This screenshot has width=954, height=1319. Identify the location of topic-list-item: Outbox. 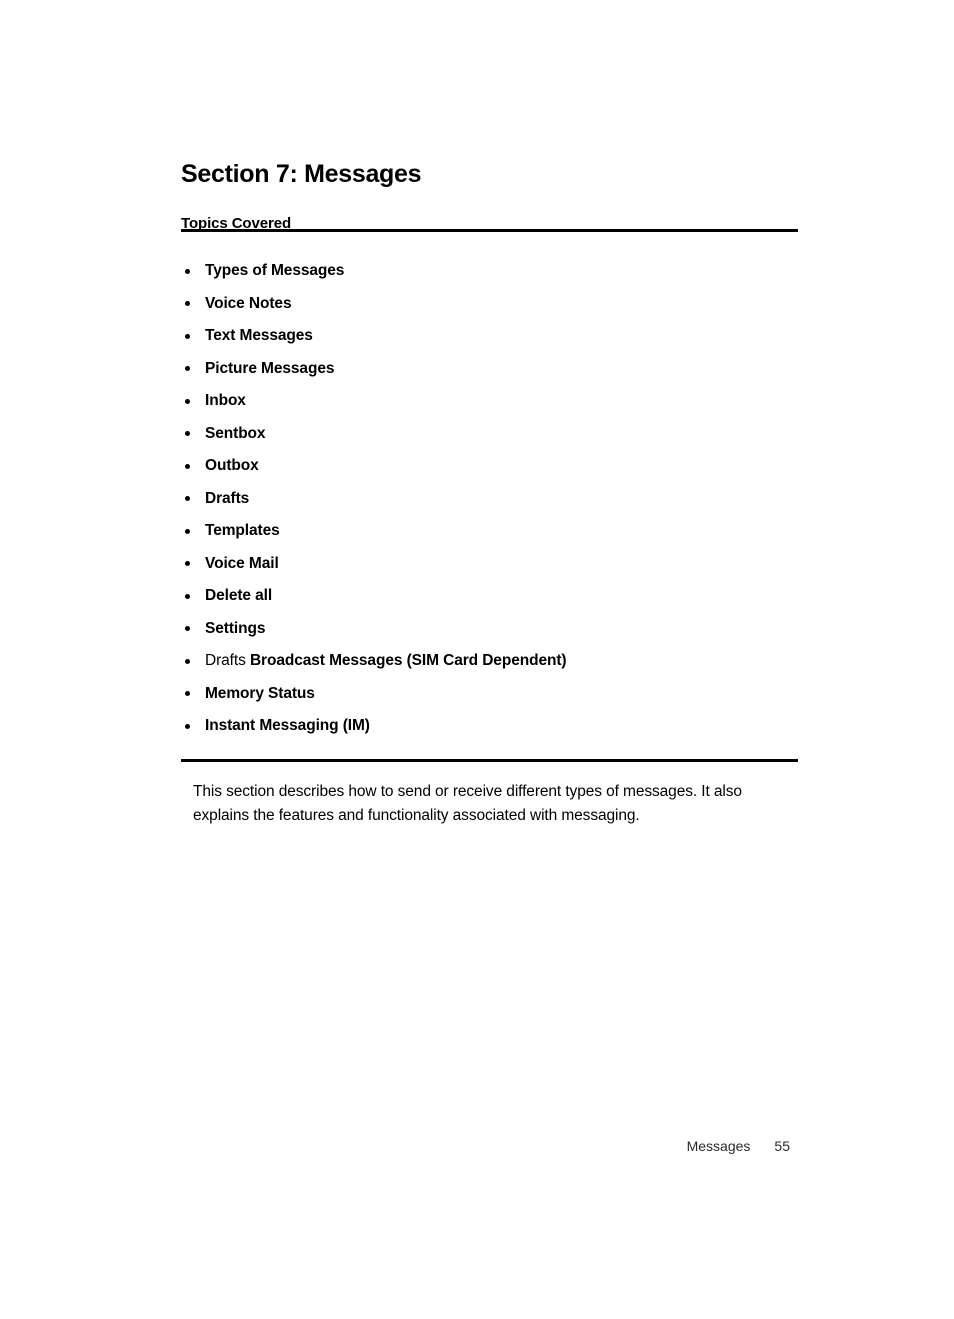
(491, 466).